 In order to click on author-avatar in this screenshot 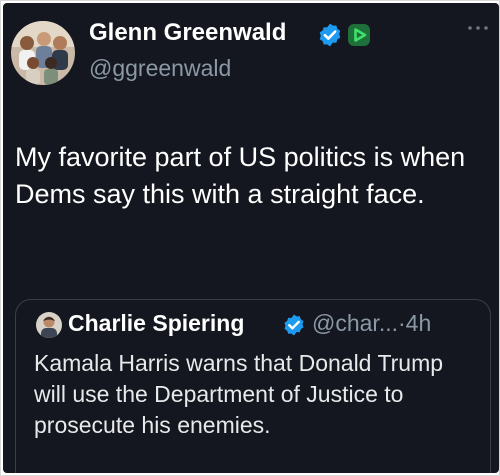, I will do `click(43, 53)`.